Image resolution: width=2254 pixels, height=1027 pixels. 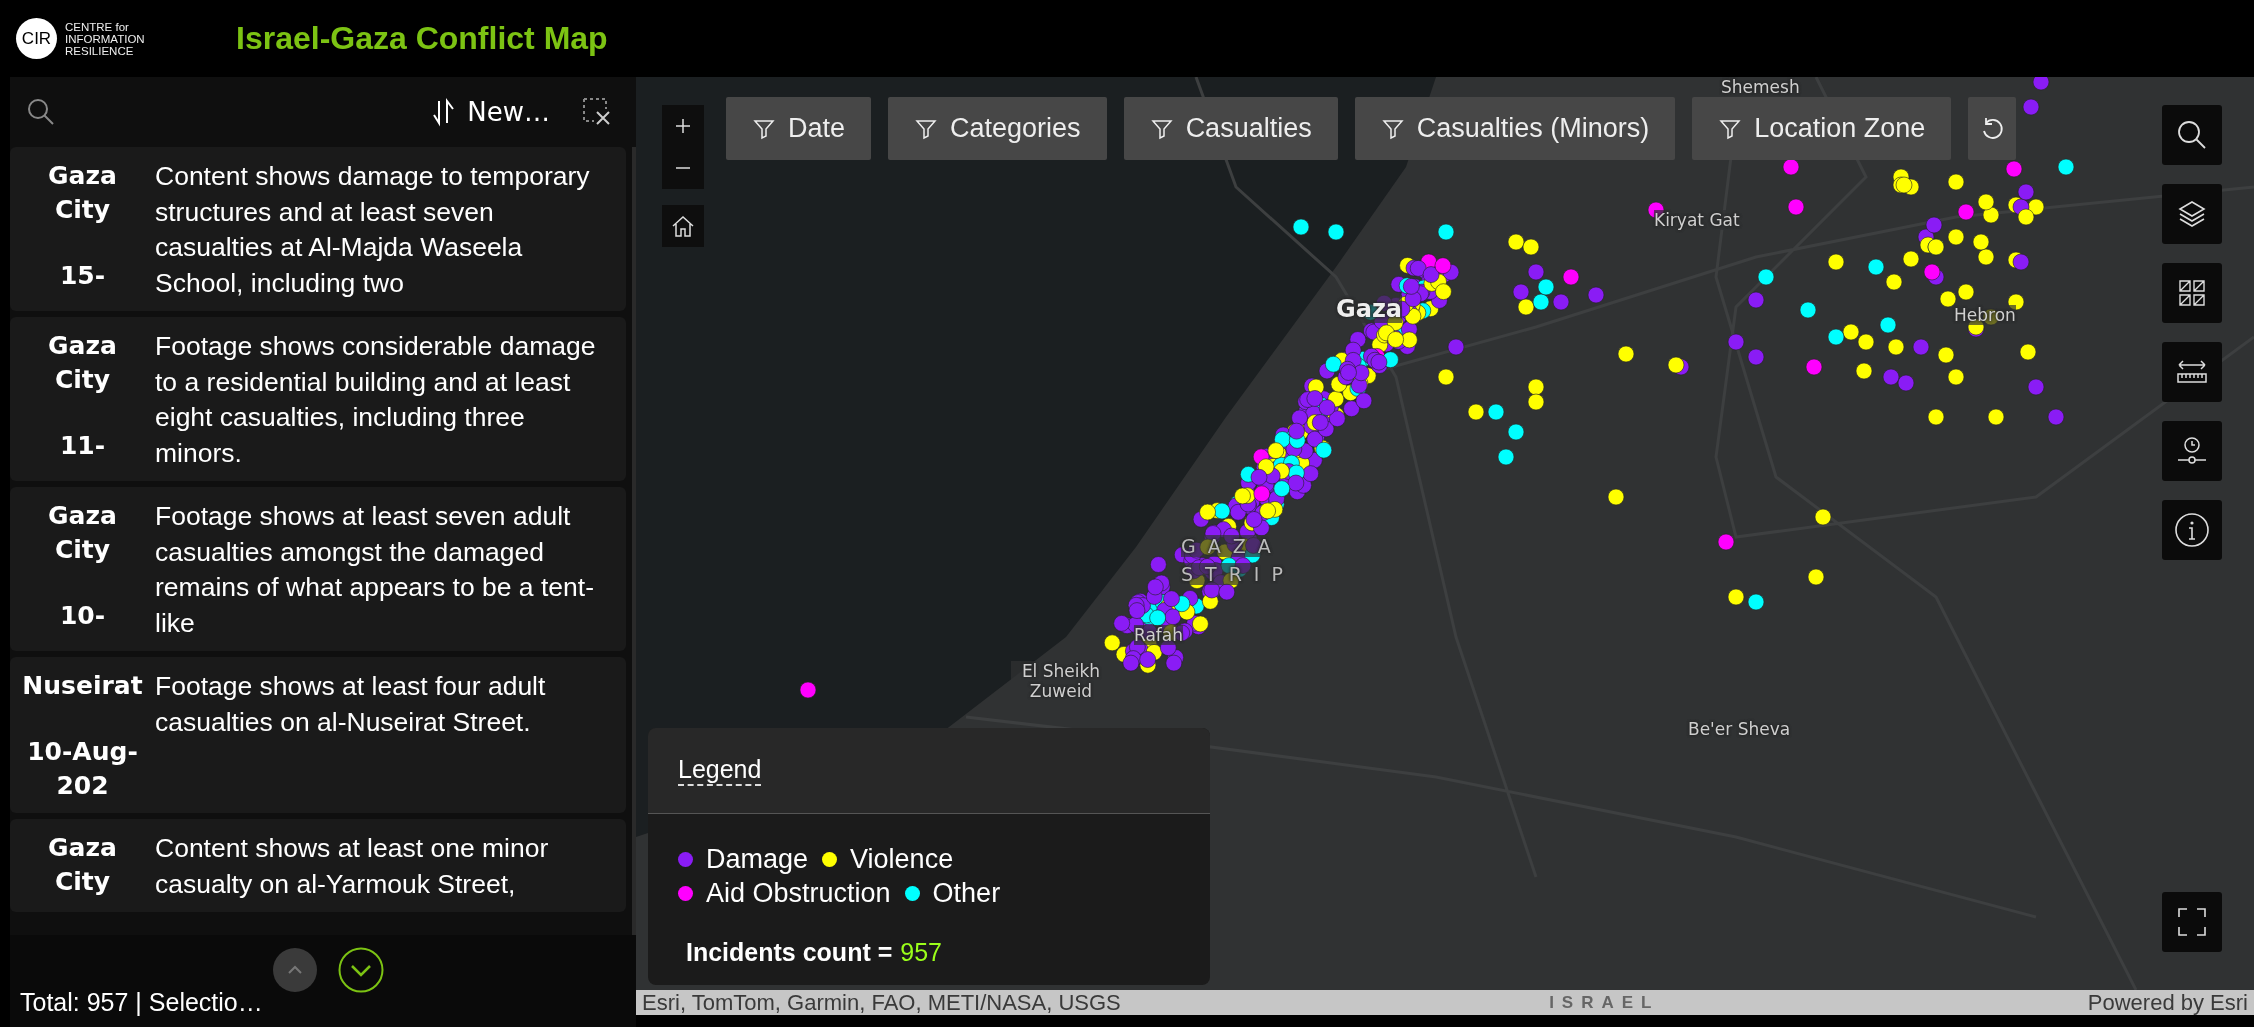 I want to click on info-icon, so click(x=2192, y=530).